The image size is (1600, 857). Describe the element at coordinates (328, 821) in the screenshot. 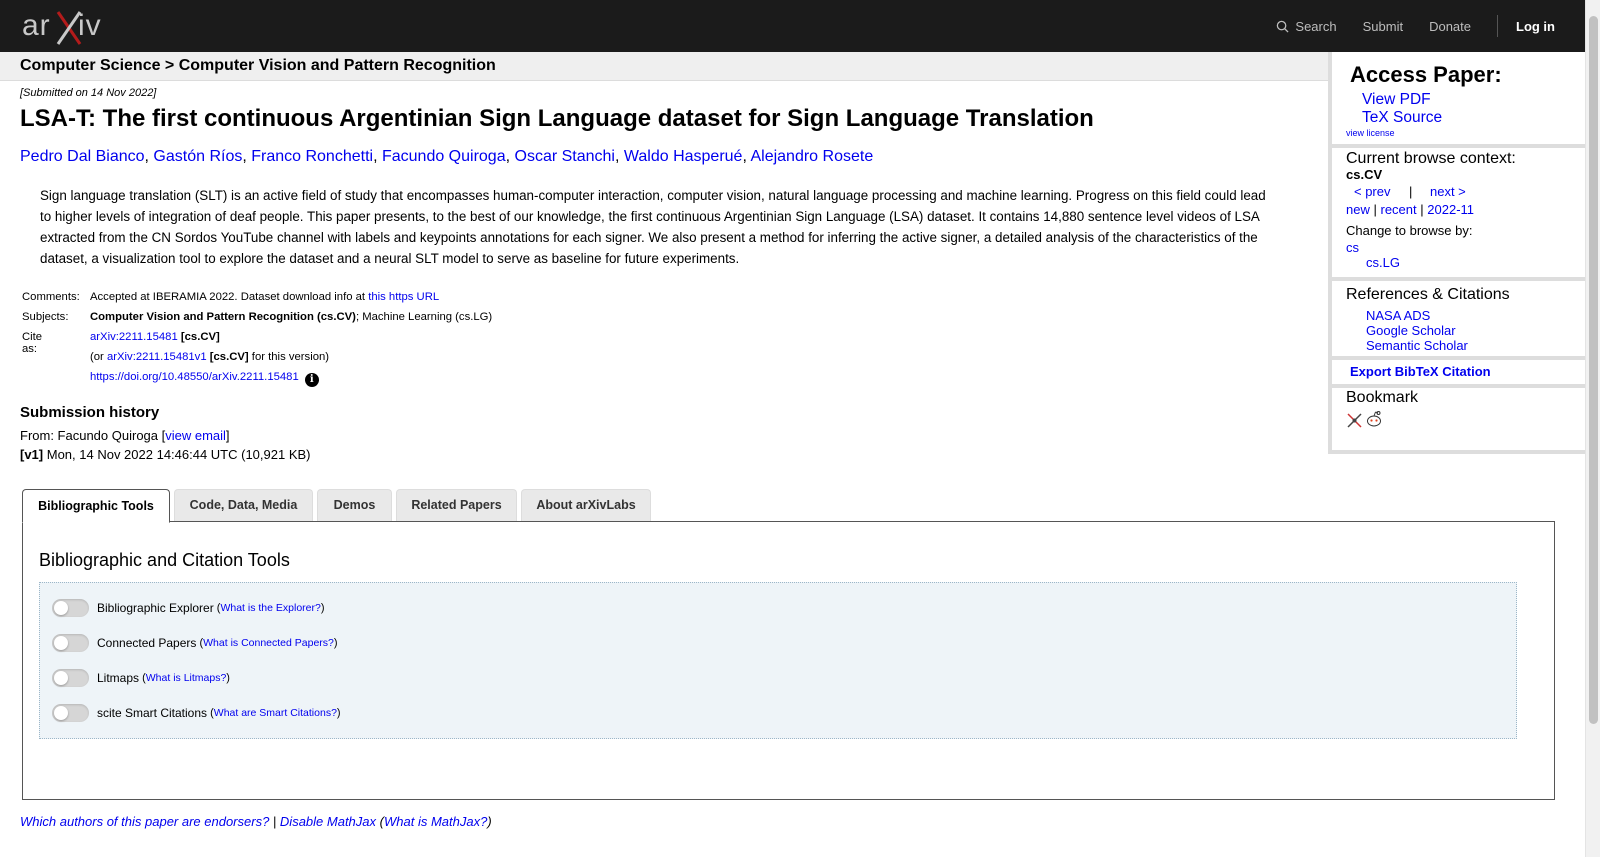

I see `disable-mathjax-link: Disable MathJax` at that location.